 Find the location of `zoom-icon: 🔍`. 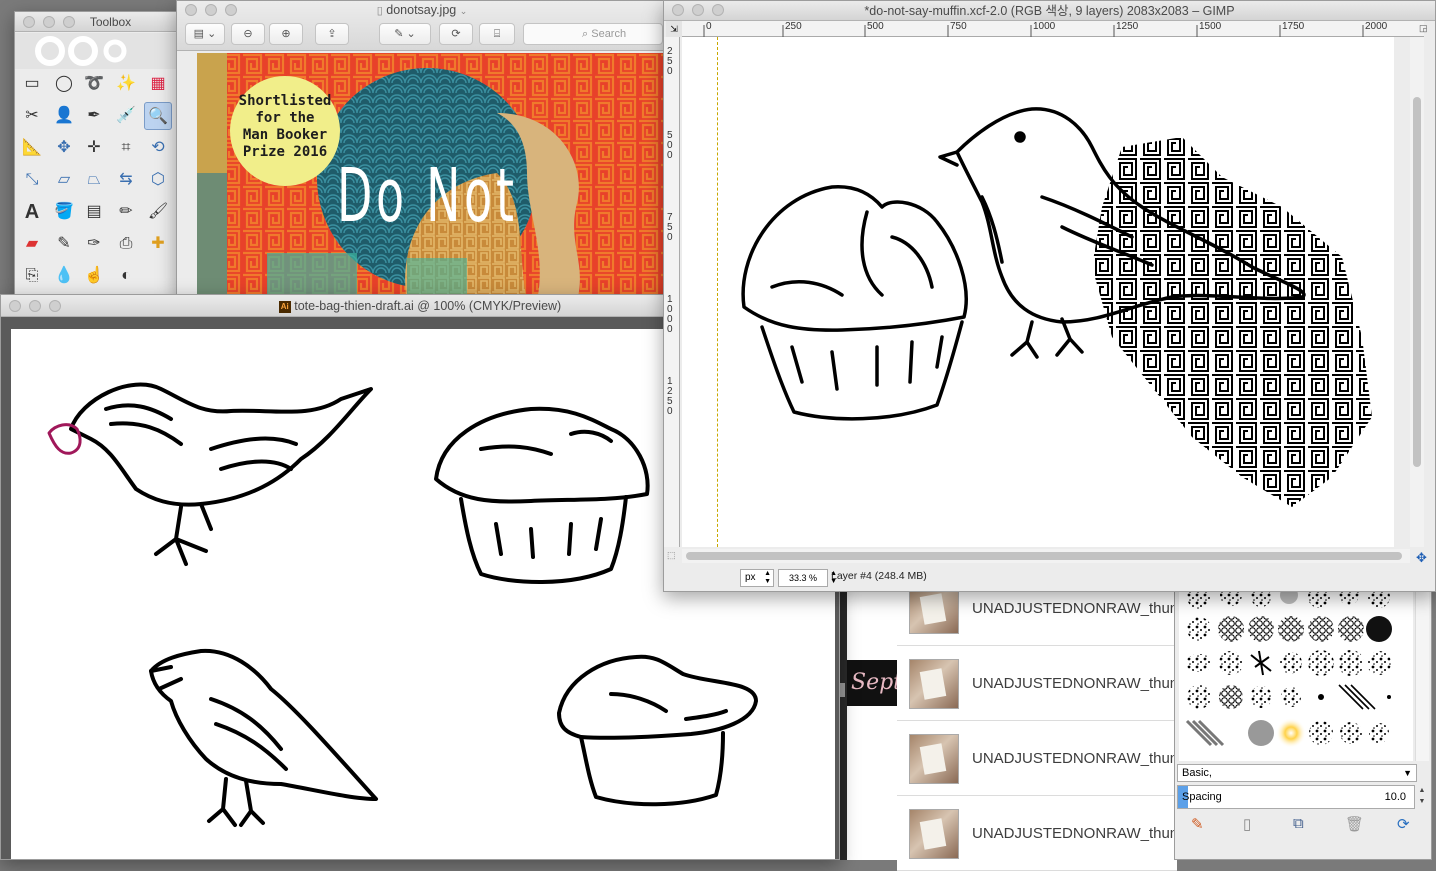

zoom-icon: 🔍 is located at coordinates (158, 116).